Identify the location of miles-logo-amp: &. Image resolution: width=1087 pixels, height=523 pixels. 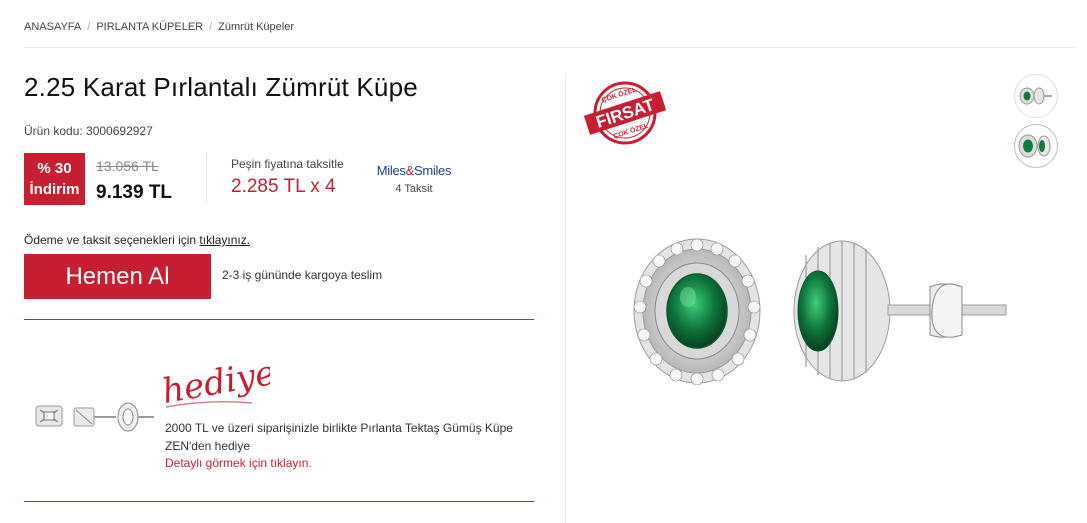
(410, 170).